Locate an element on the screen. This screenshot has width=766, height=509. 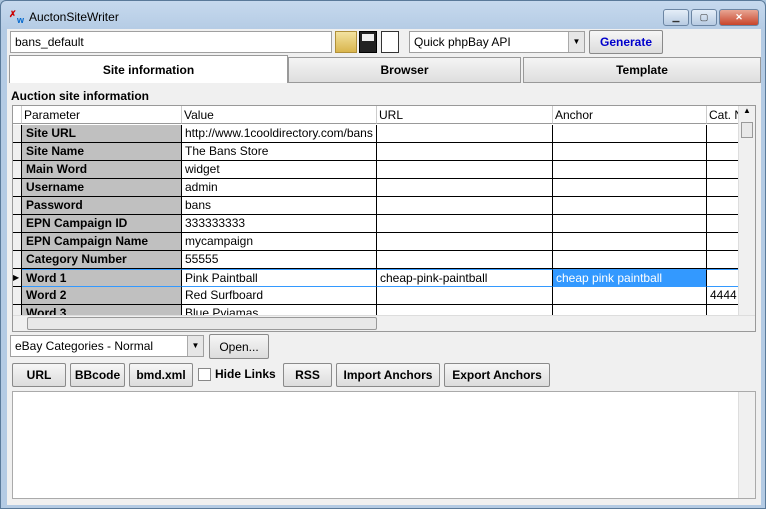
title-bar: ✗ w AuctonSiteWriter is located at coordinates (64, 17).